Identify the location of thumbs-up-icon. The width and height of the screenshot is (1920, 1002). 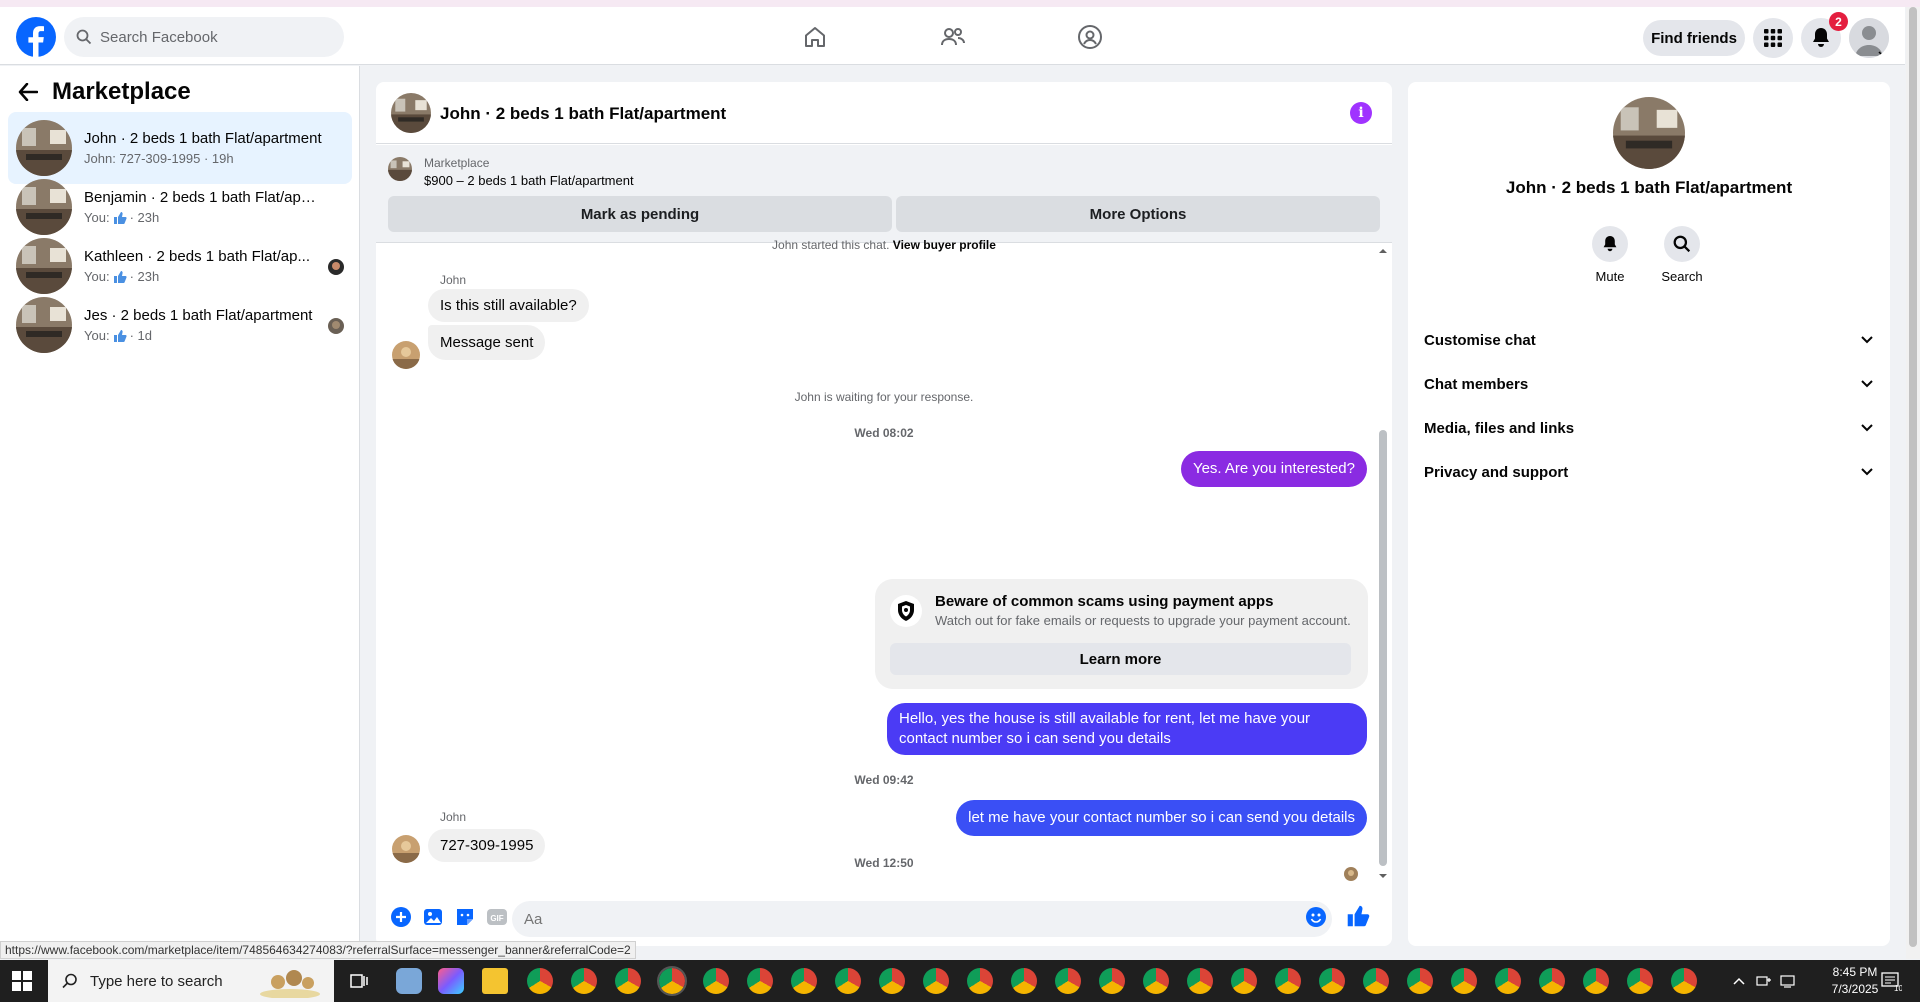
(1358, 916).